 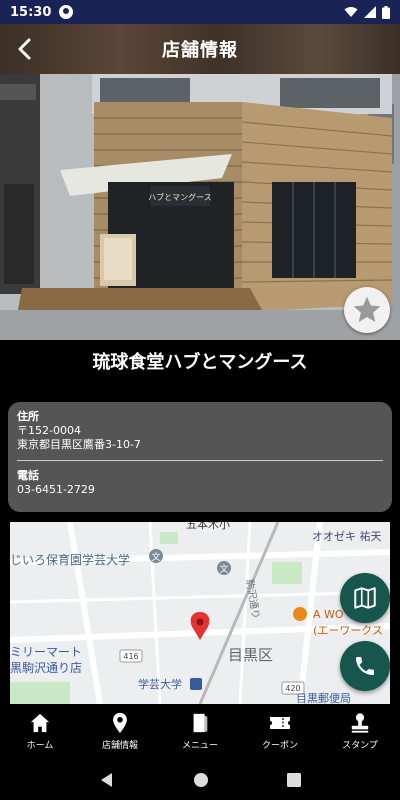 I want to click on nav-label-home: ホーム, so click(x=40, y=746).